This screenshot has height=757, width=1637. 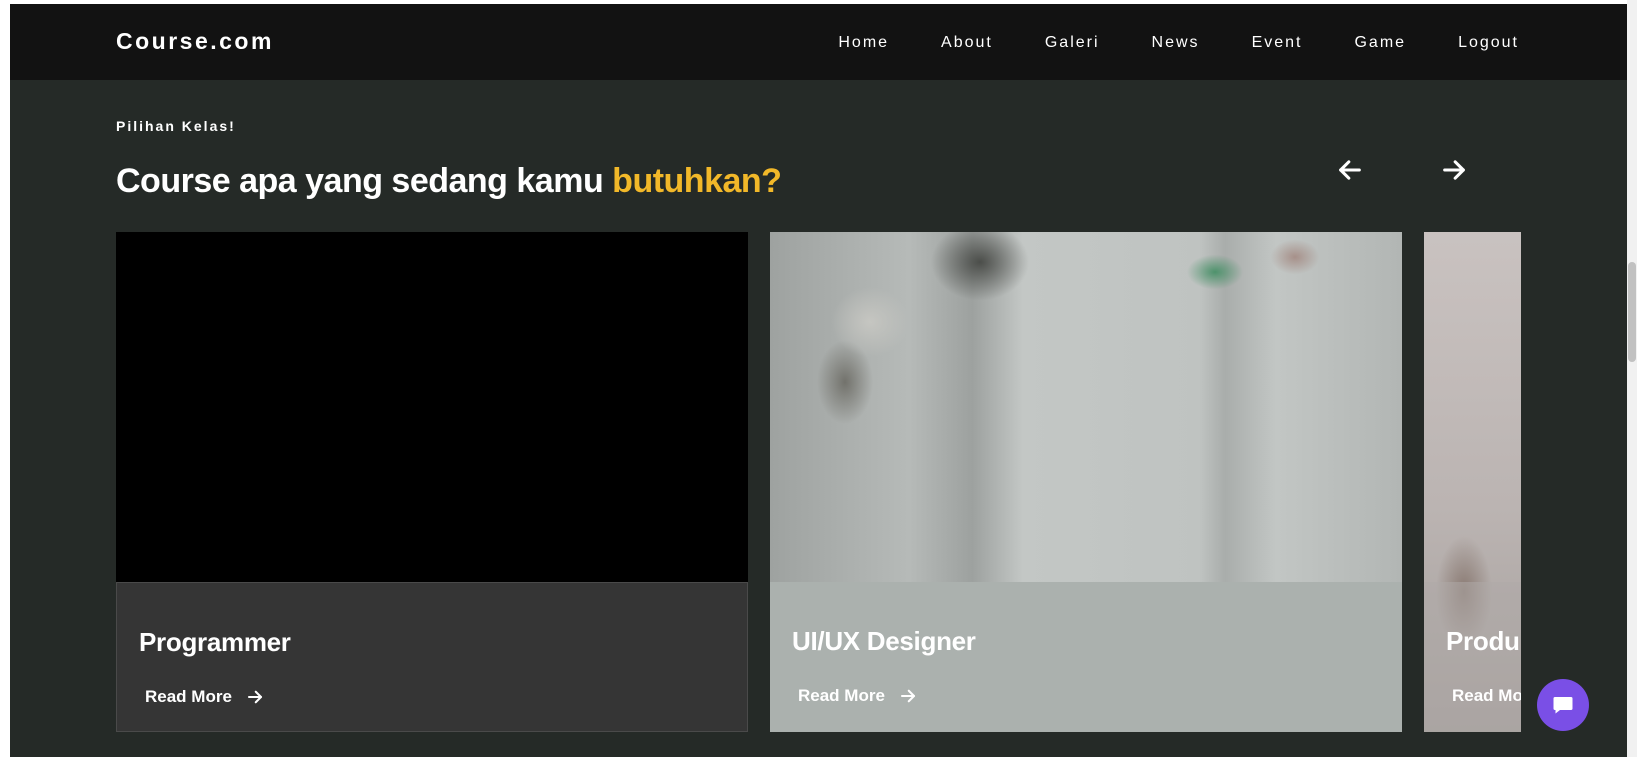 I want to click on brand-logo: Course.com, so click(x=195, y=41).